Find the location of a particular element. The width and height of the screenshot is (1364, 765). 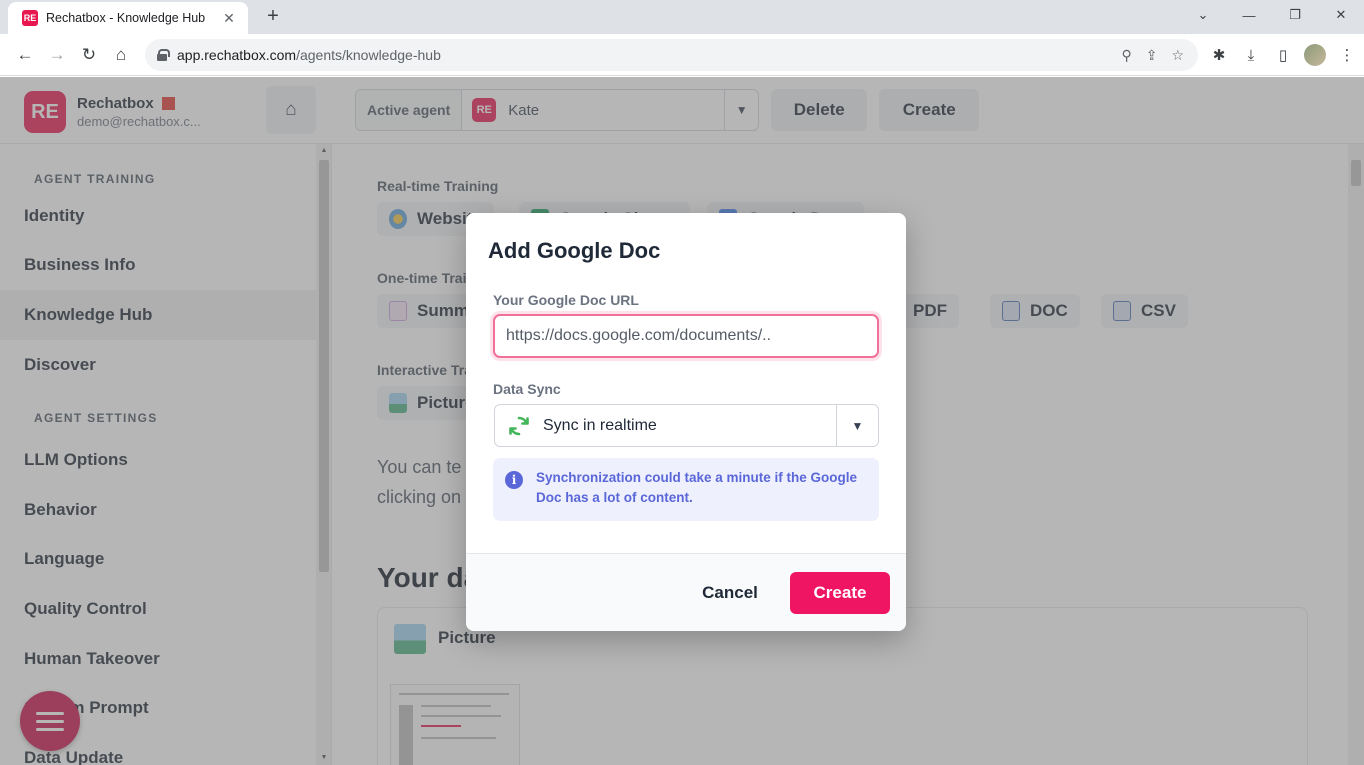

create-button: Create is located at coordinates (840, 593).